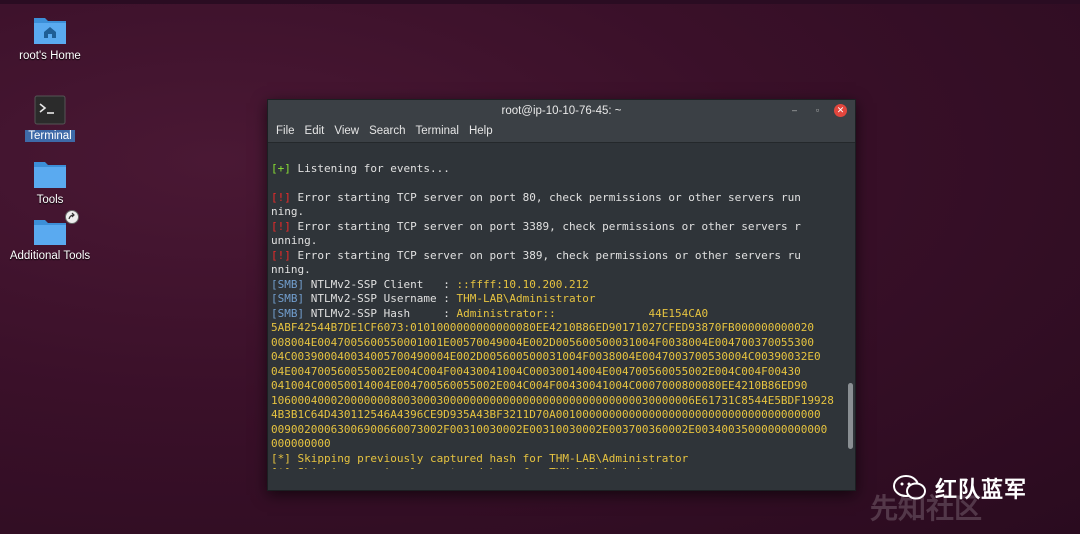  I want to click on menu-edit: Edit, so click(316, 132).